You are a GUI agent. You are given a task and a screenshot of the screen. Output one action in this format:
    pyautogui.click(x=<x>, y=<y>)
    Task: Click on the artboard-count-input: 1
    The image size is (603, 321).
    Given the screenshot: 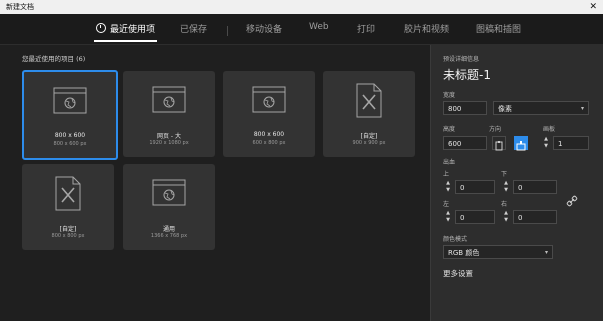 What is the action you would take?
    pyautogui.click(x=571, y=143)
    